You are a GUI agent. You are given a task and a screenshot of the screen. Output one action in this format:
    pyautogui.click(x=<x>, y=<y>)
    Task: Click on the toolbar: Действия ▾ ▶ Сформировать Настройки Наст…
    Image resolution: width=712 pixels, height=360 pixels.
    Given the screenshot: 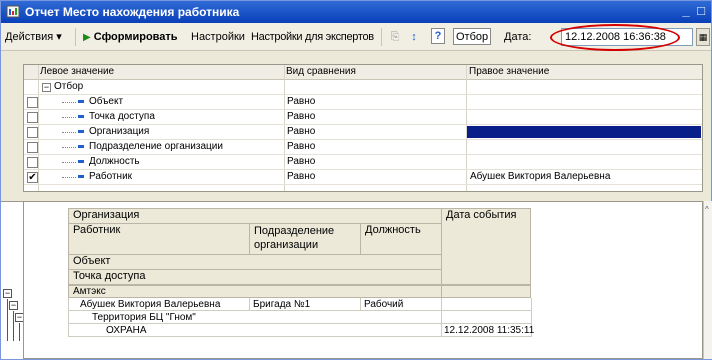 What is the action you would take?
    pyautogui.click(x=356, y=37)
    